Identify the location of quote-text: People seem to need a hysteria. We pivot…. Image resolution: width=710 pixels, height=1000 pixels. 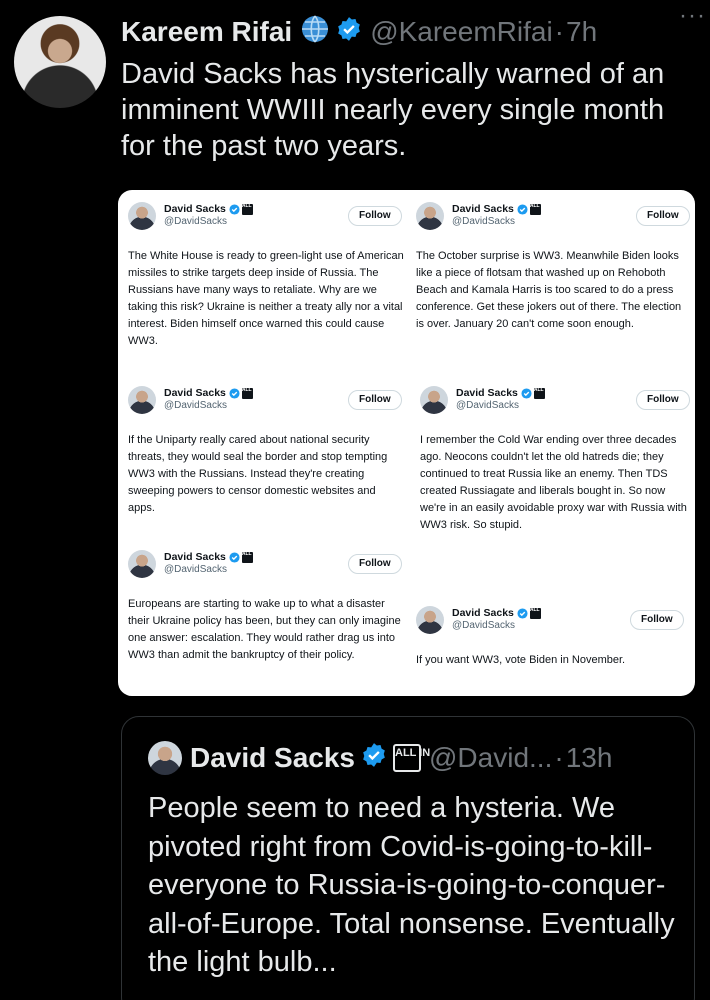
(411, 885).